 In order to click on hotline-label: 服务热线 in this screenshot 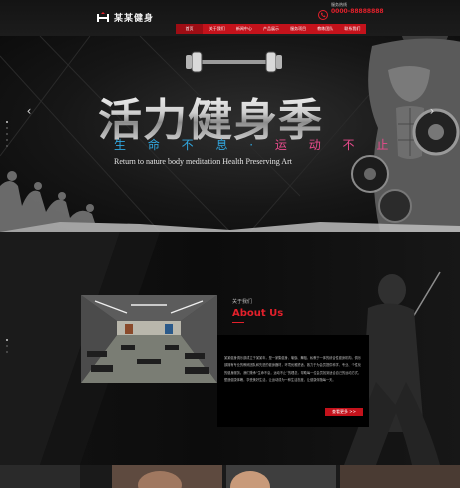, I will do `click(339, 4)`.